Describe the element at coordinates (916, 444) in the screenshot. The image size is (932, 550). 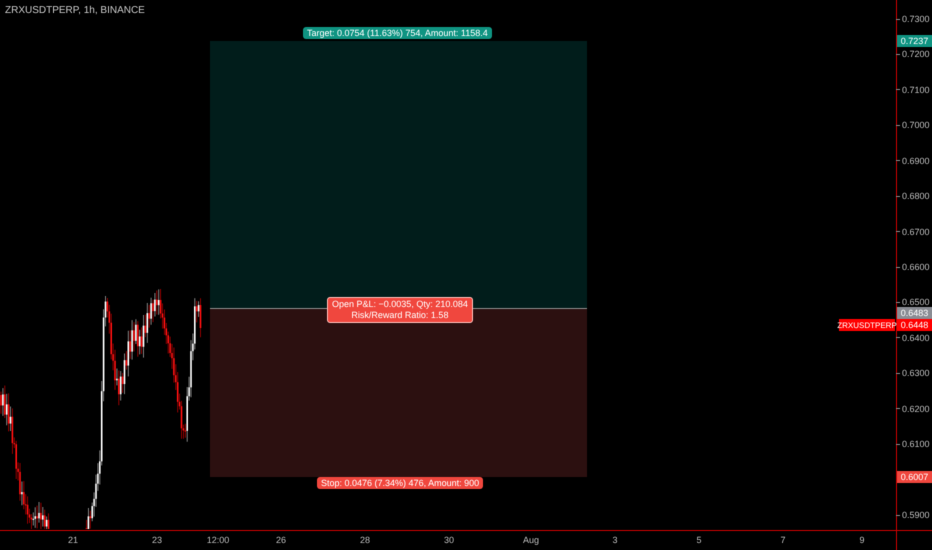
I see `price-tick-label: 0.6100` at that location.